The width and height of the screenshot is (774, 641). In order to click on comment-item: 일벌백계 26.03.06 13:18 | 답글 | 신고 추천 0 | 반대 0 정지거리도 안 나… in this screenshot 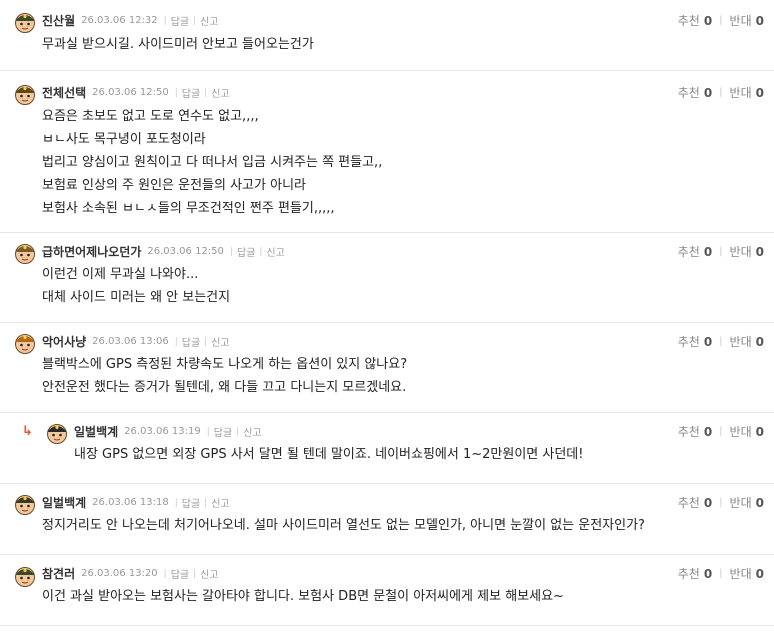, I will do `click(387, 519)`.